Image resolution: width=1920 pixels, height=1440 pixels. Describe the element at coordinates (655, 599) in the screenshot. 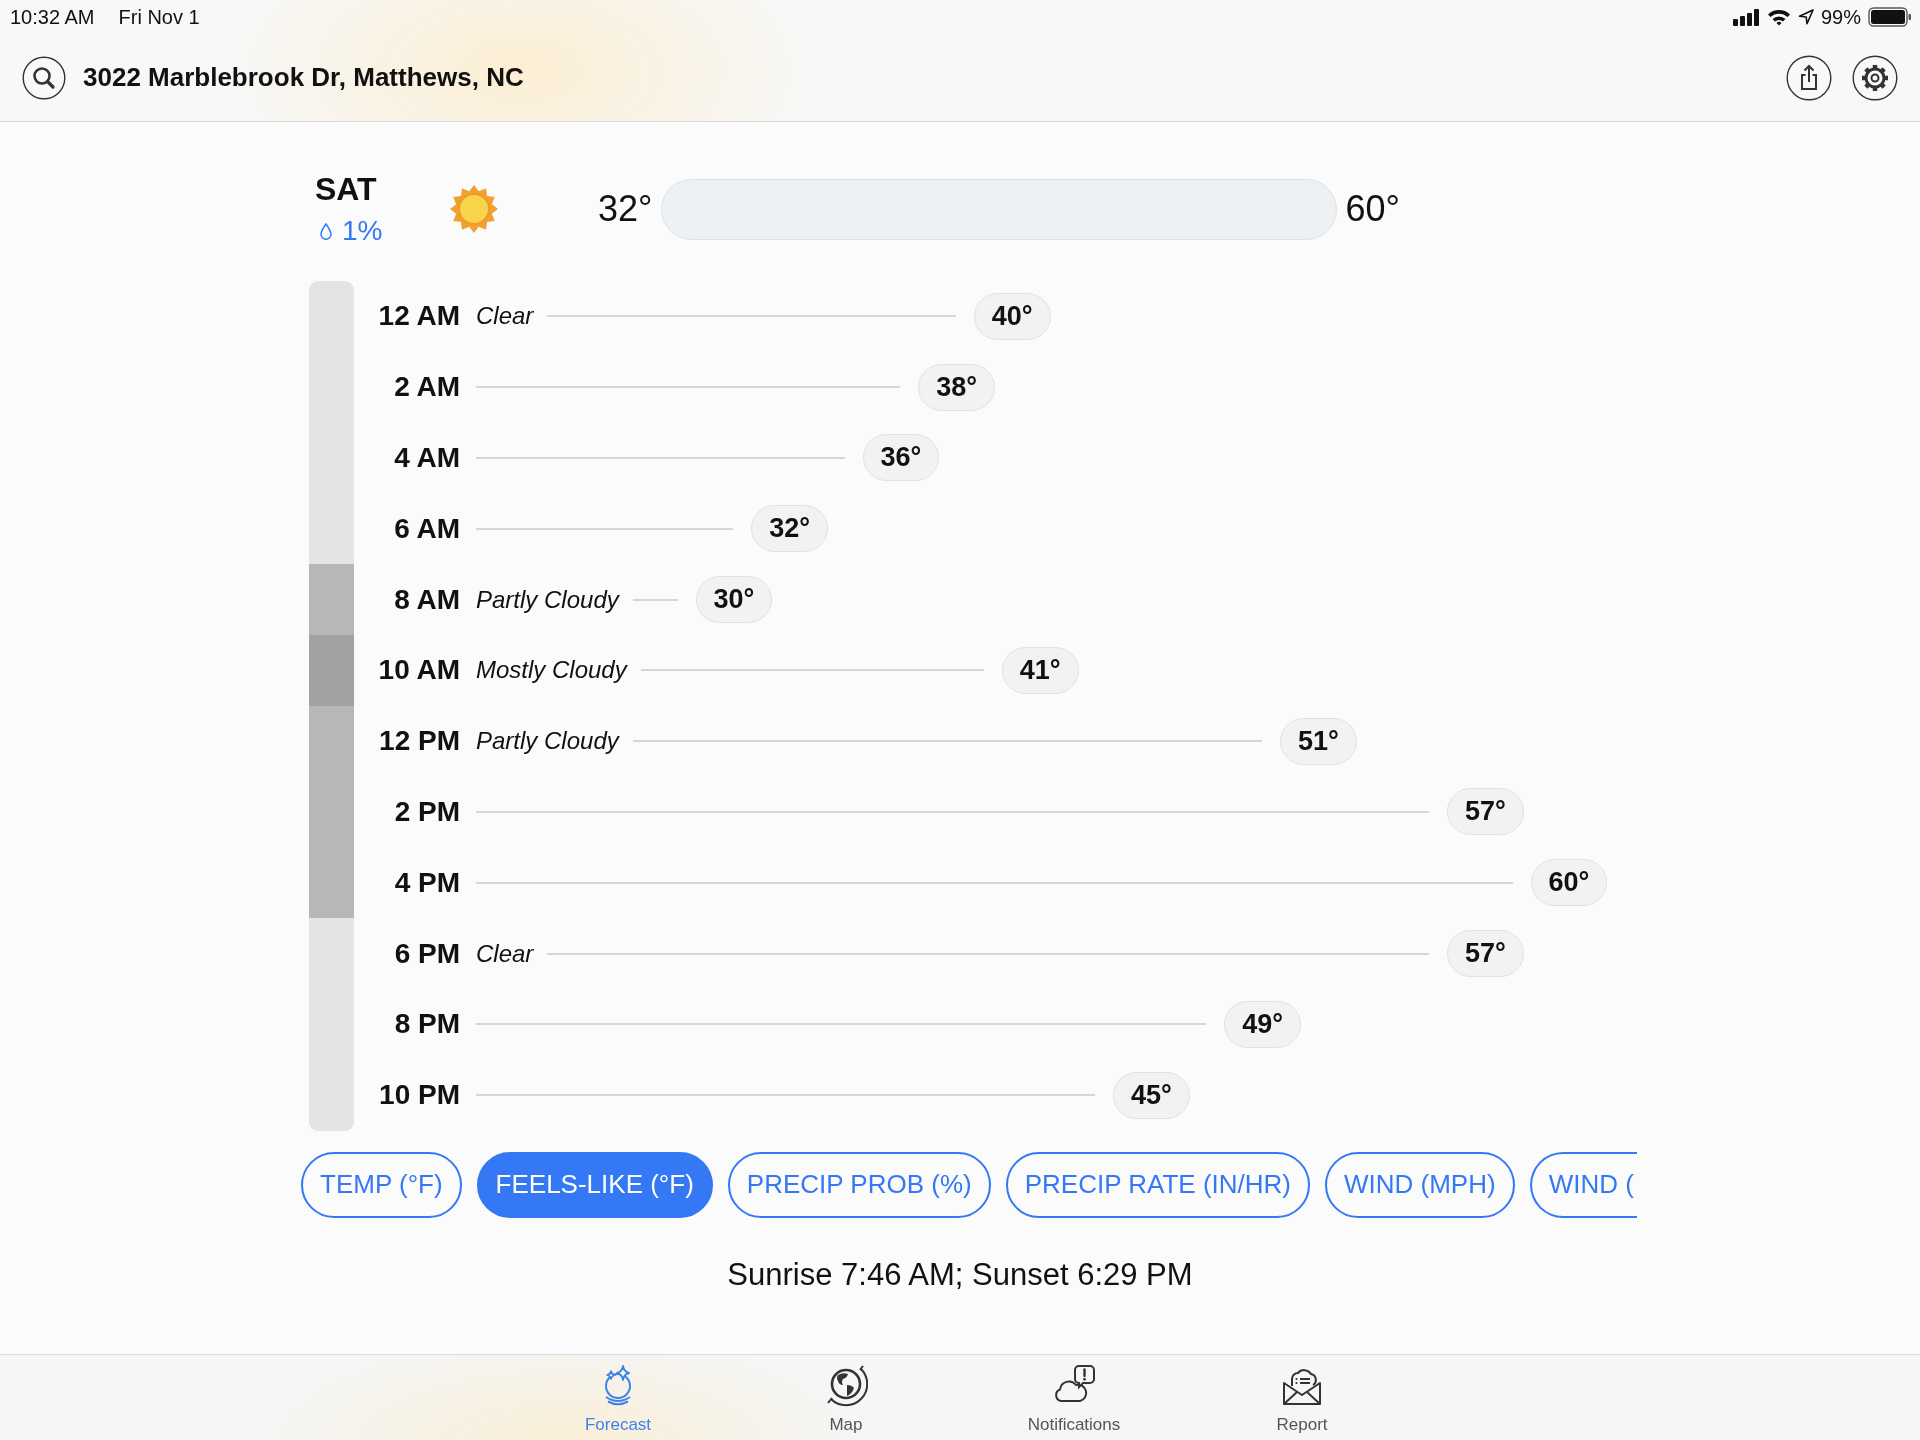

I see `temperature-line` at that location.